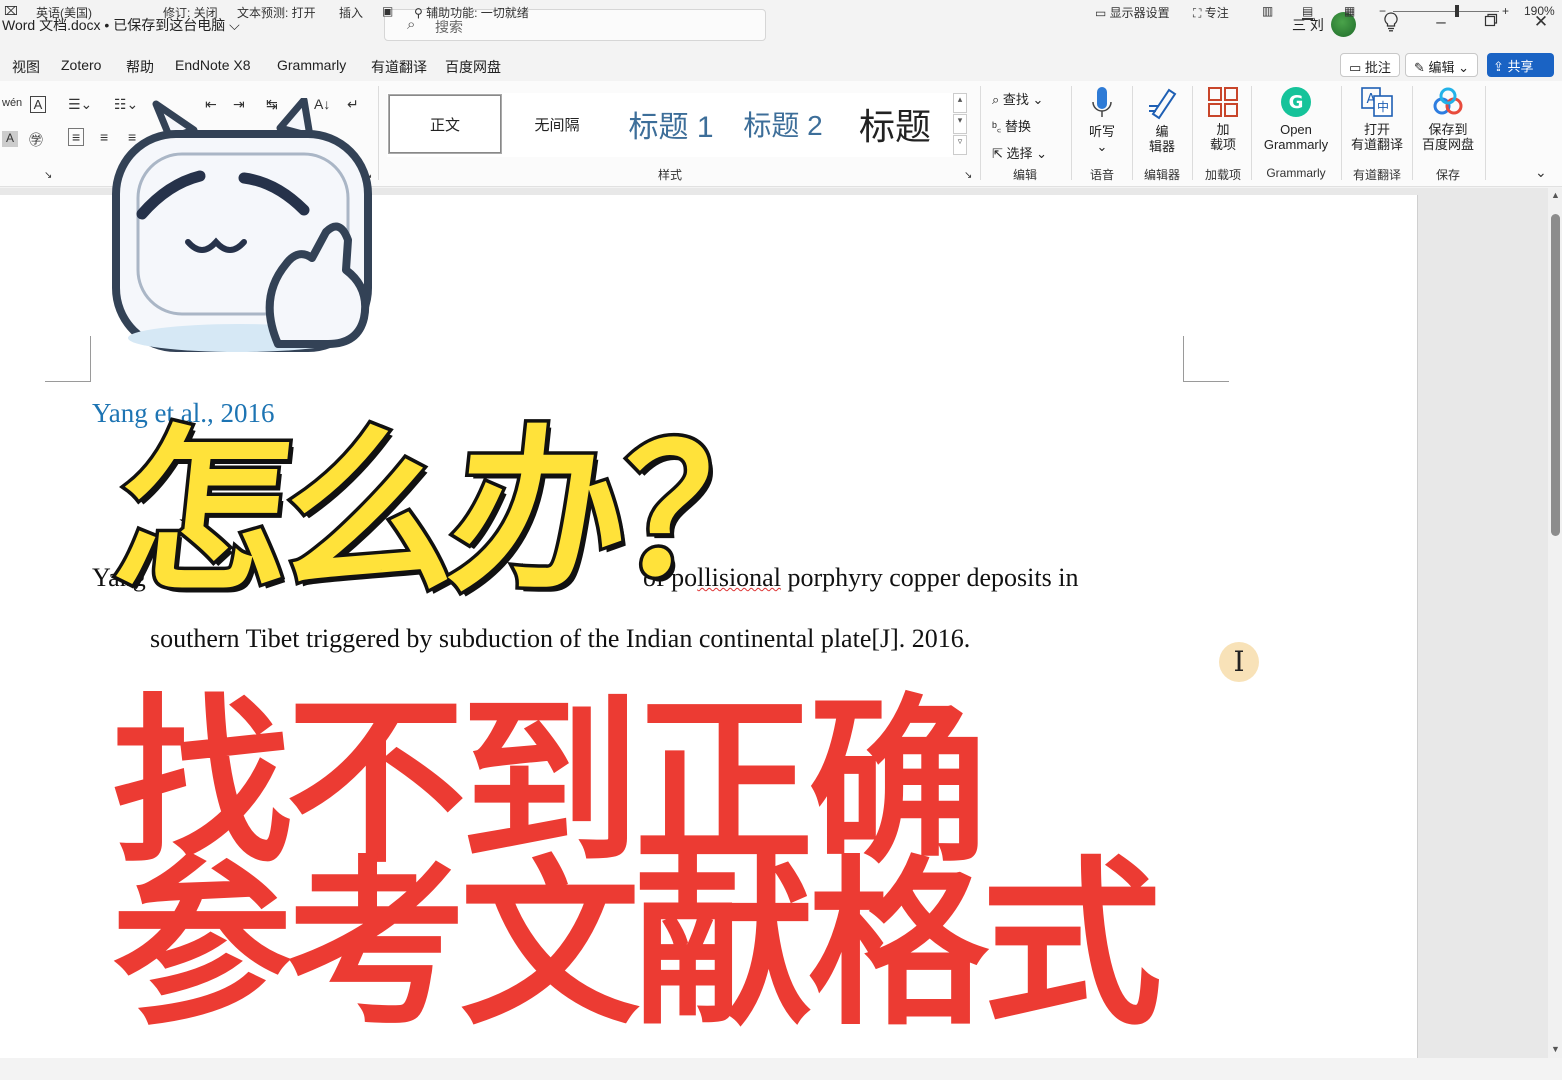 The width and height of the screenshot is (1562, 1080). I want to click on web-layout-icon: ▦, so click(1349, 11).